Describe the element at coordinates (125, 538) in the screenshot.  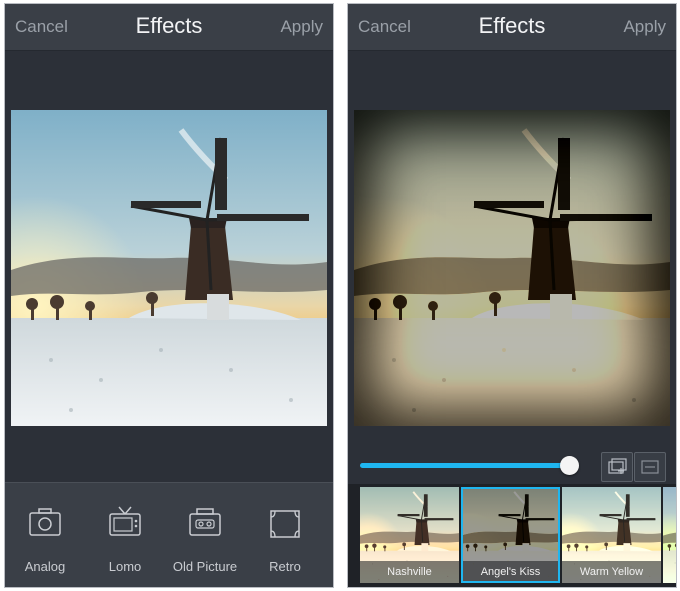
I see `effect-lomo: Lomo` at that location.